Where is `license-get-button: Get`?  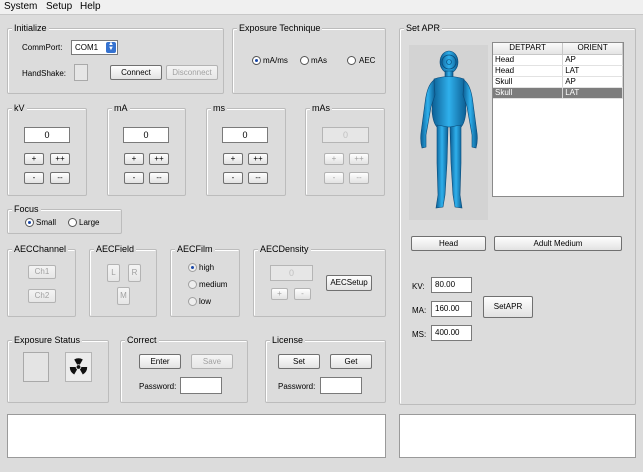
license-get-button: Get is located at coordinates (351, 361).